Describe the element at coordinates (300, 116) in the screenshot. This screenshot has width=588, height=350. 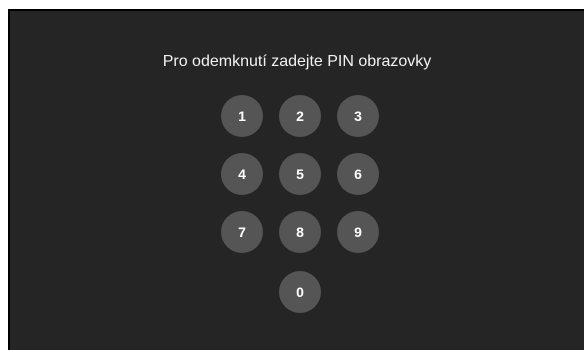
I see `key-2-button: 2` at that location.